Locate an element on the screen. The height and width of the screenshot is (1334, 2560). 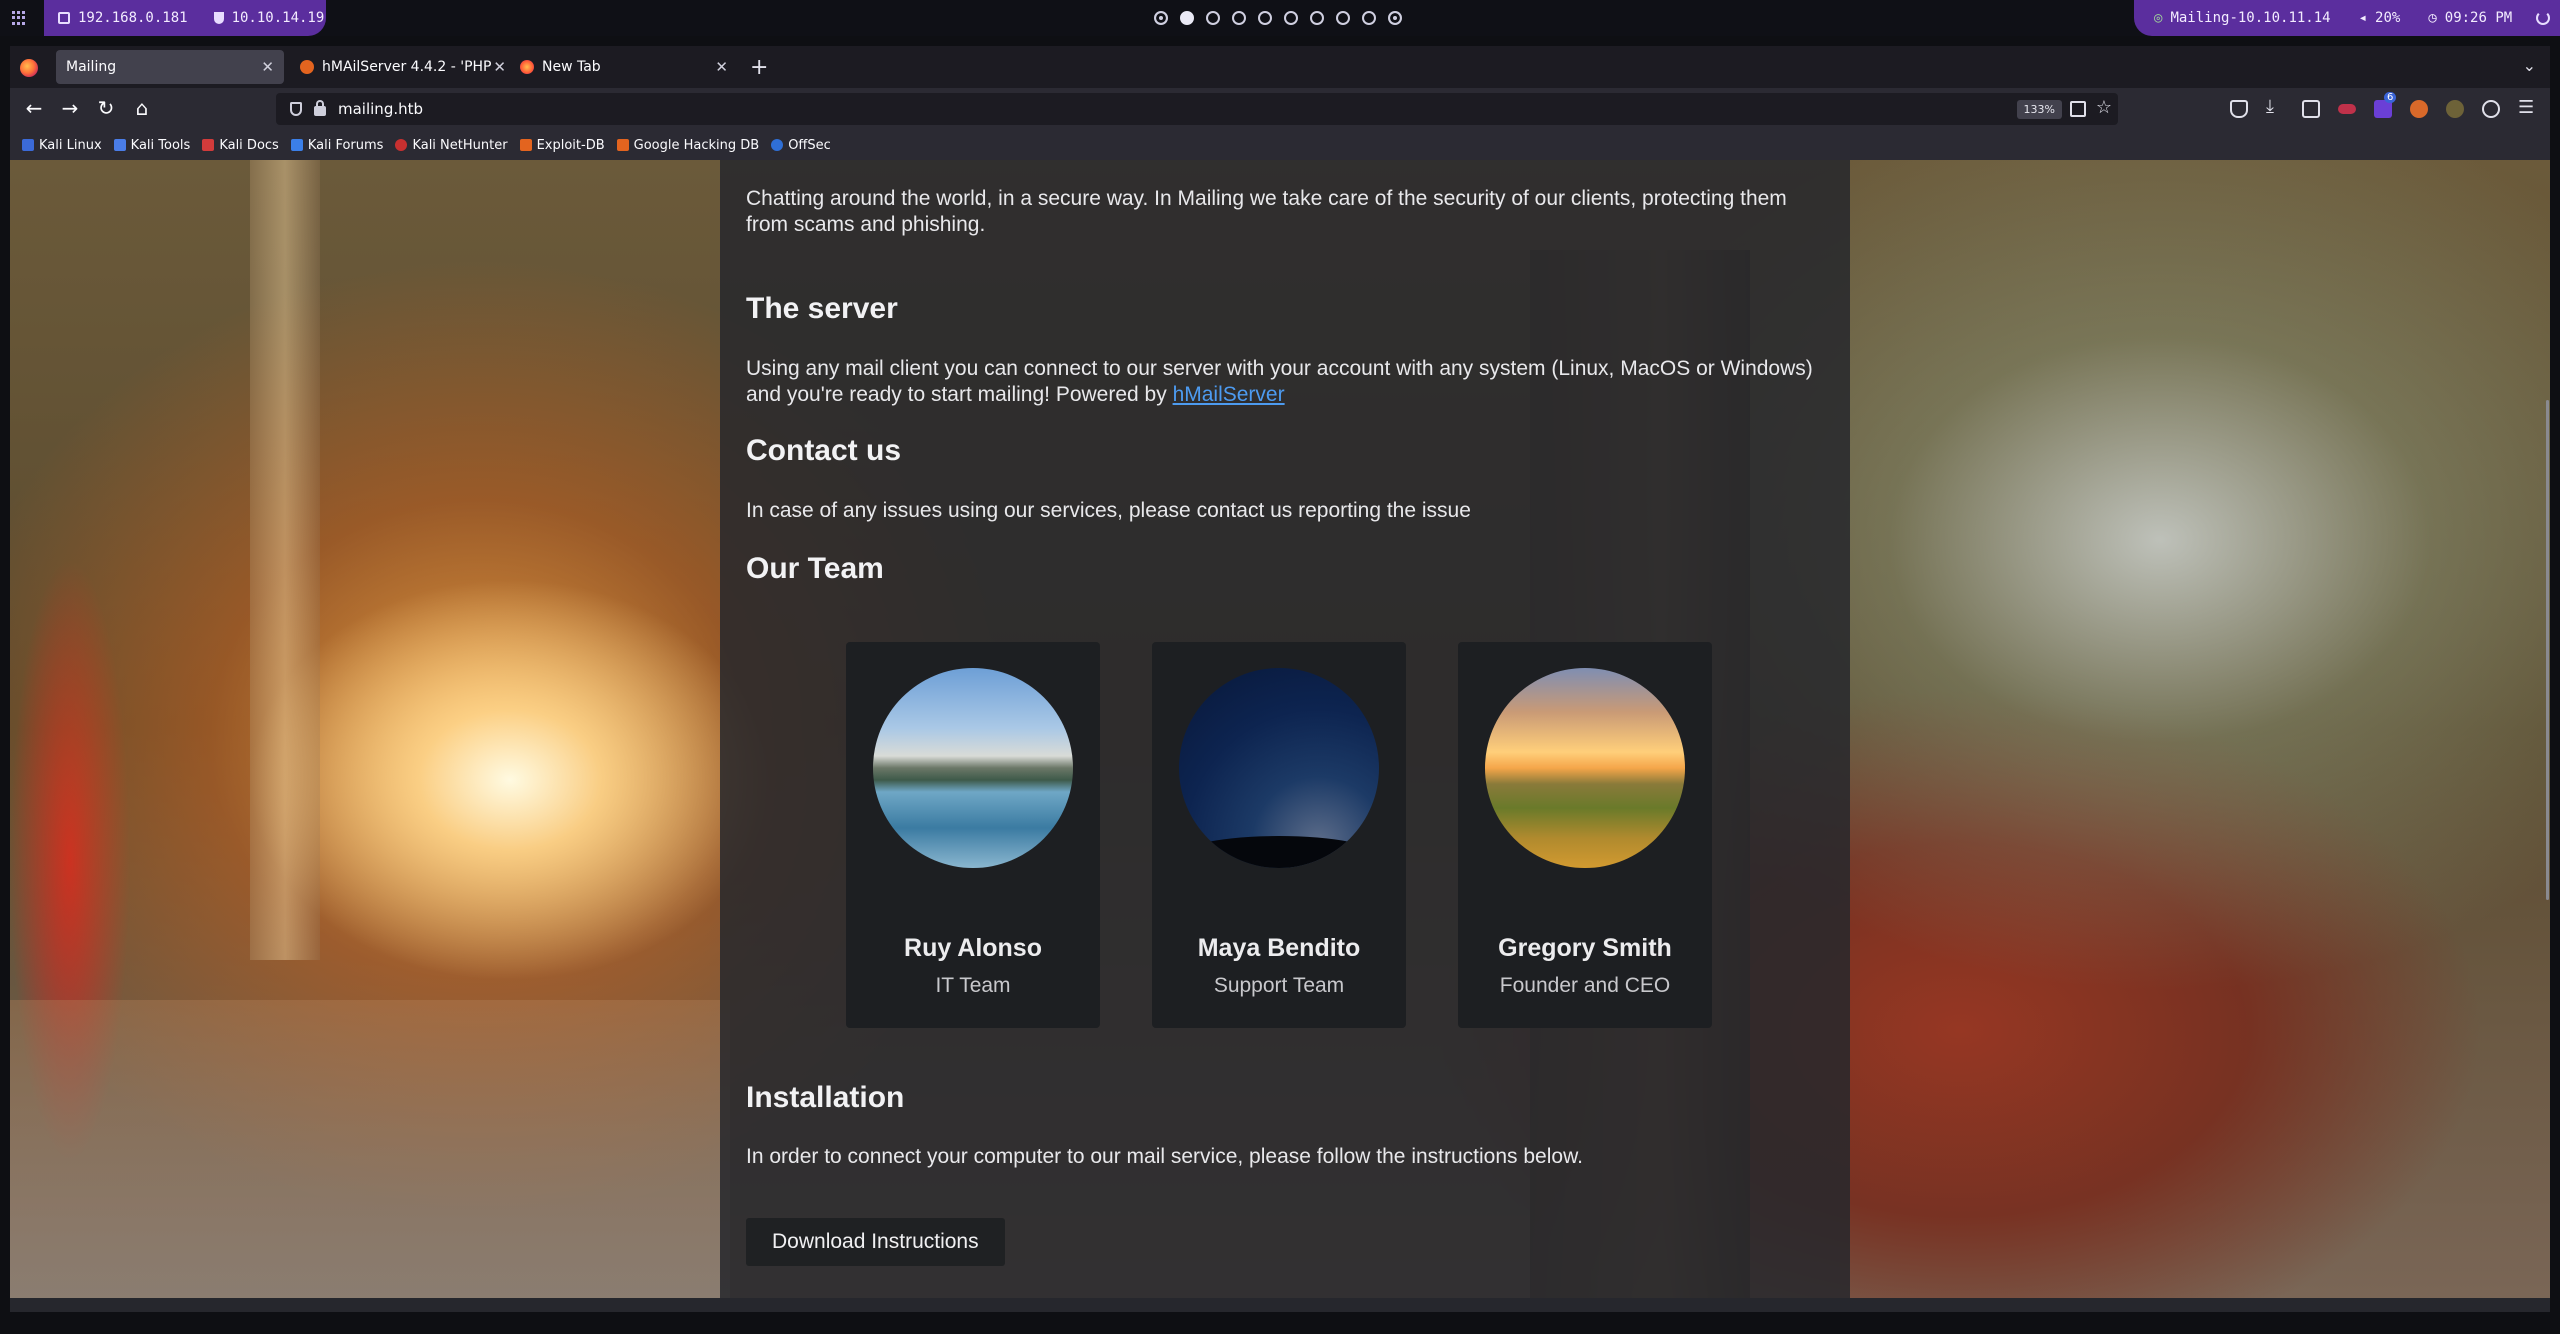
bookmark-label: Kali NetHunter is located at coordinates (460, 145).